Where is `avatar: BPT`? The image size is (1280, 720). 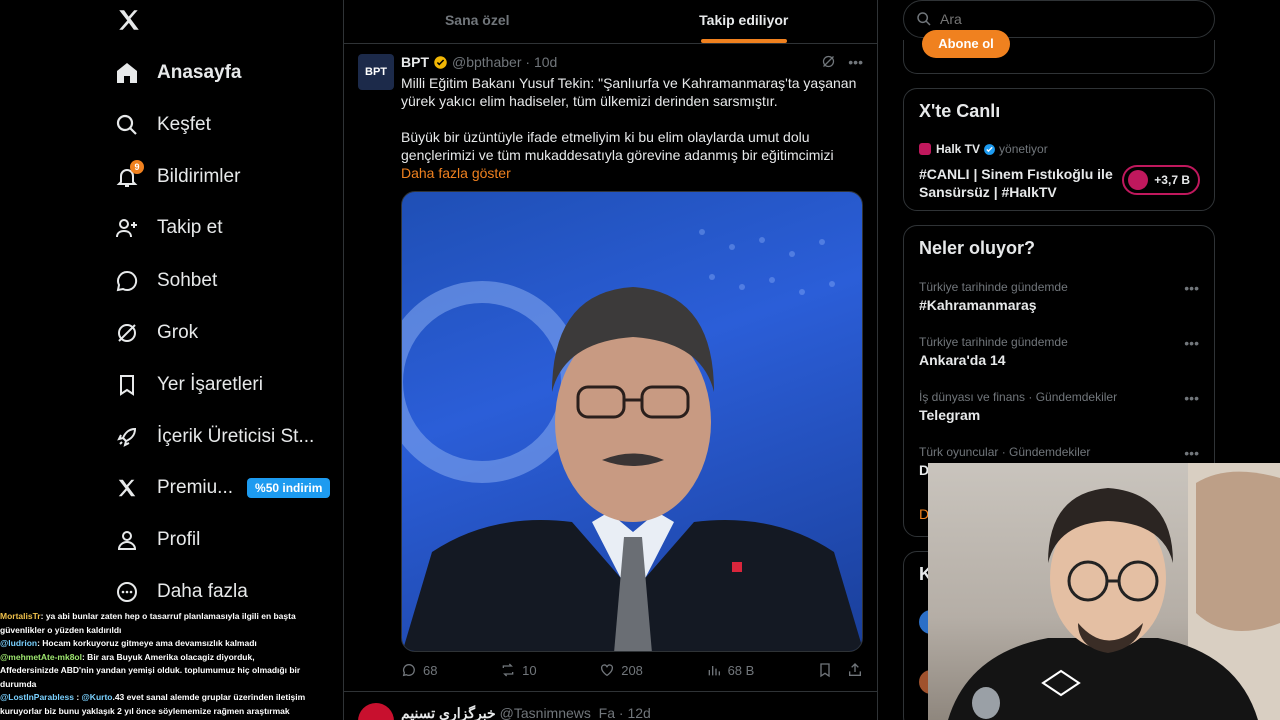 avatar: BPT is located at coordinates (376, 72).